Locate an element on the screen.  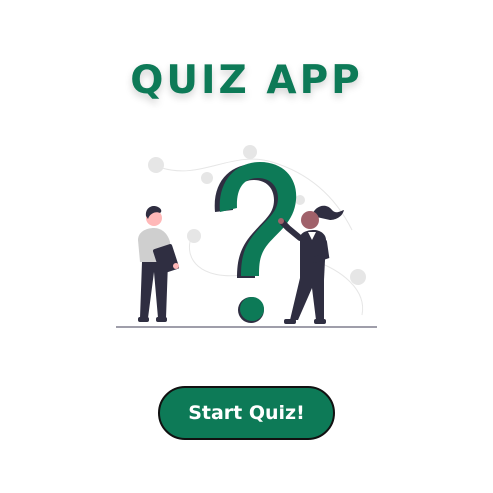
start-quiz-button: Start Quiz! is located at coordinates (246, 413).